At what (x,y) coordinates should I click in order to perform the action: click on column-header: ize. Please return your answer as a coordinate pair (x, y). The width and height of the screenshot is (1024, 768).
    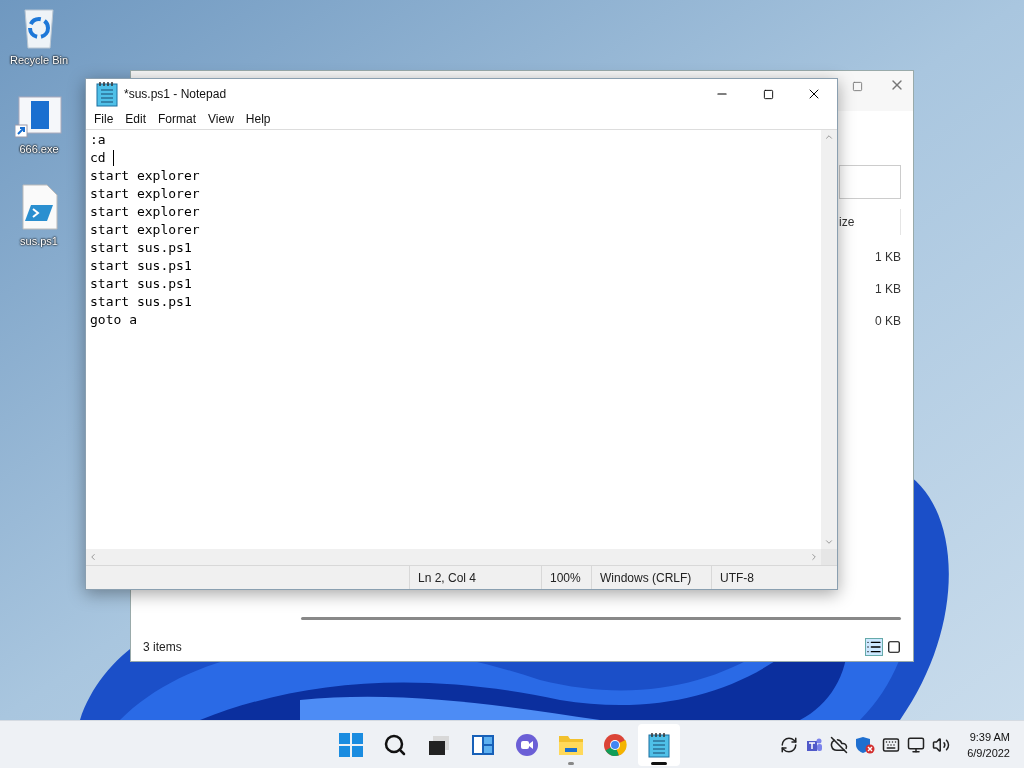
    Looking at the image, I should click on (870, 222).